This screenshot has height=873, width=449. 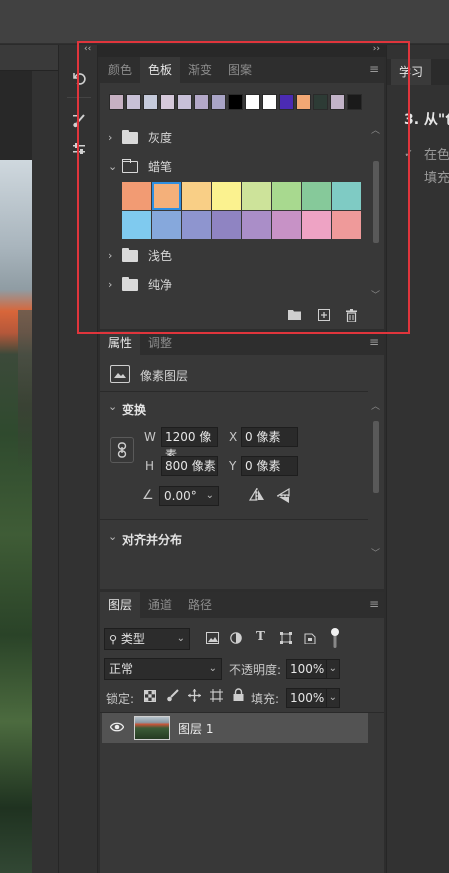 I want to click on properties-tabbar: 属性 调整 ≡, so click(x=242, y=343).